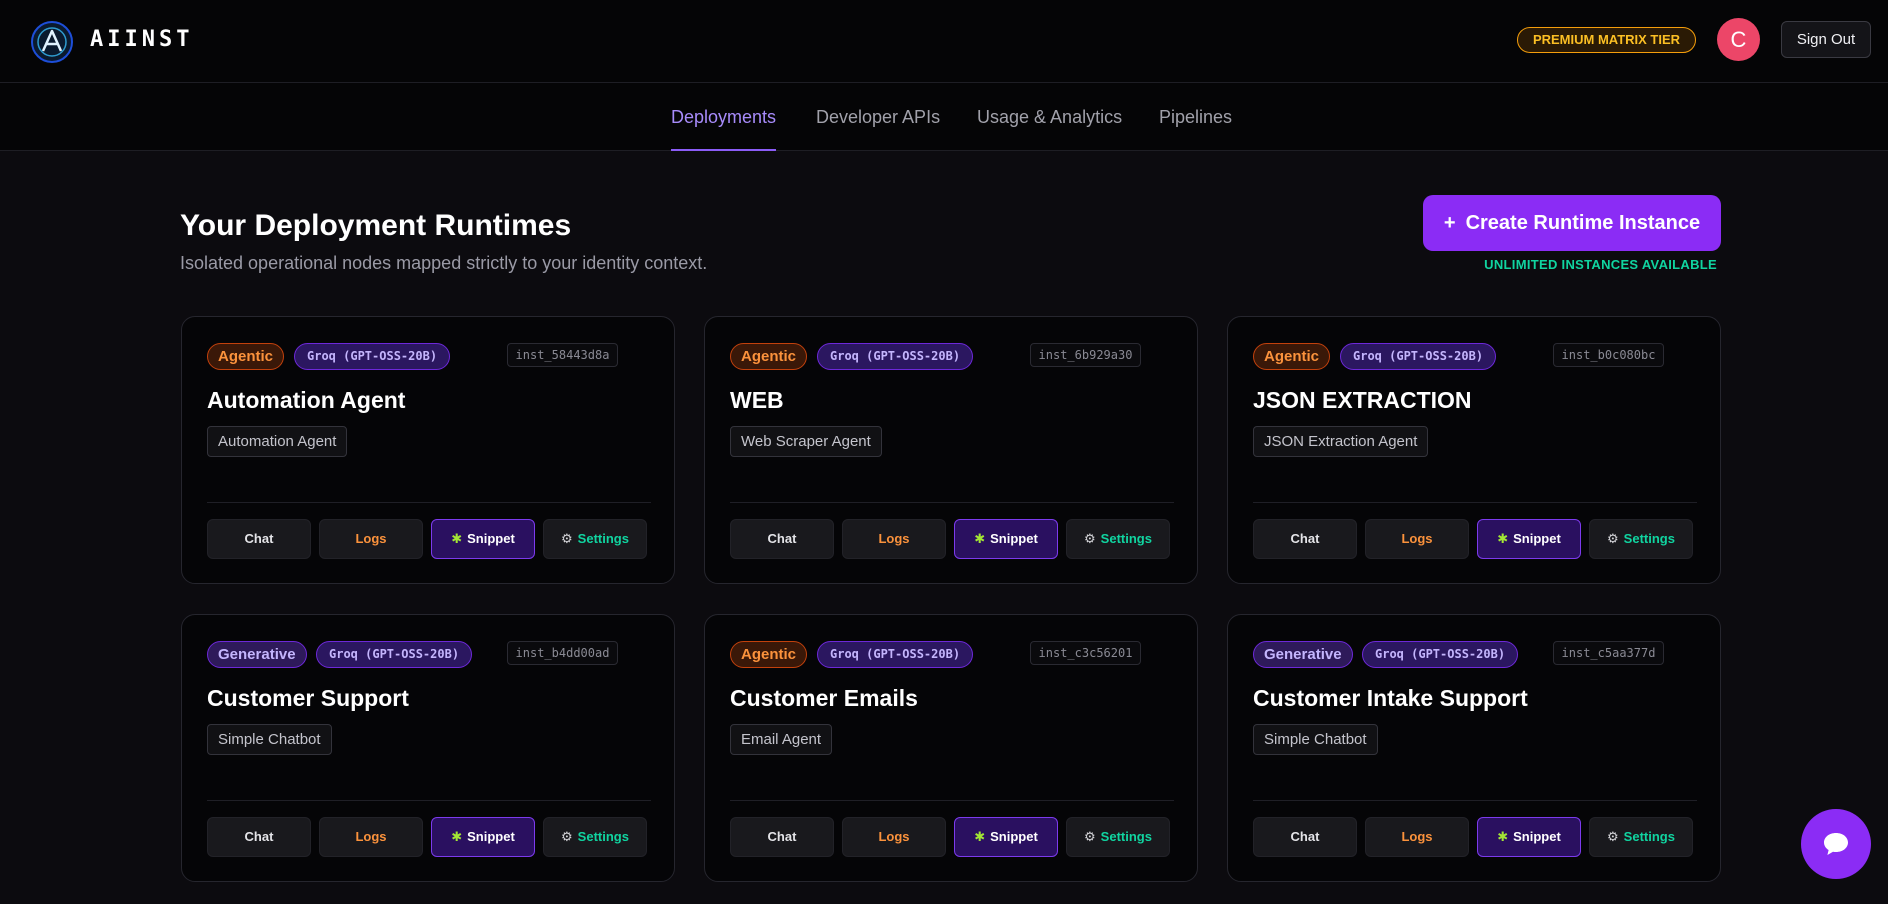 The width and height of the screenshot is (1888, 904). I want to click on tab-deployments: Deployments, so click(724, 117).